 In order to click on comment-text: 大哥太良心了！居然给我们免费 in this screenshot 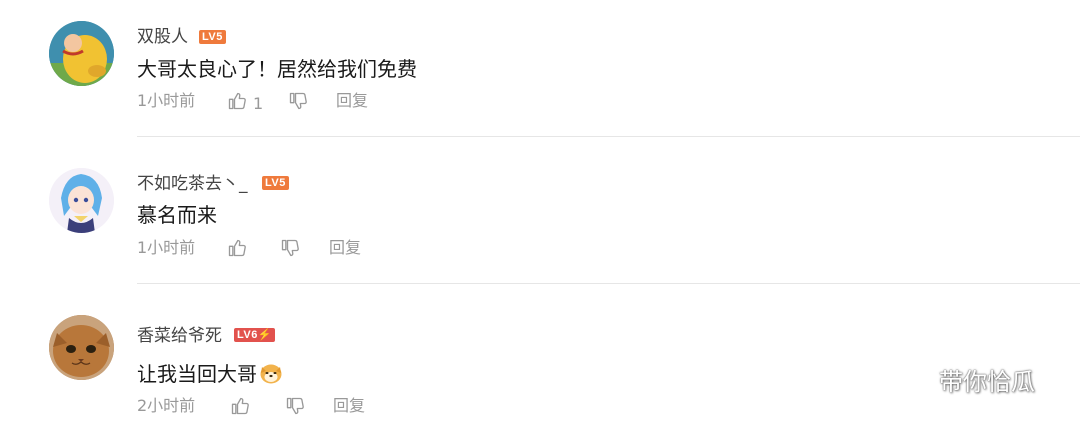, I will do `click(277, 69)`.